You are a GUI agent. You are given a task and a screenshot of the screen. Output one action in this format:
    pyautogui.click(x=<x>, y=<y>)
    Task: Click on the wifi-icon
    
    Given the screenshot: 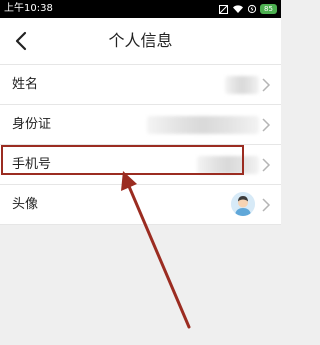 What is the action you would take?
    pyautogui.click(x=238, y=9)
    